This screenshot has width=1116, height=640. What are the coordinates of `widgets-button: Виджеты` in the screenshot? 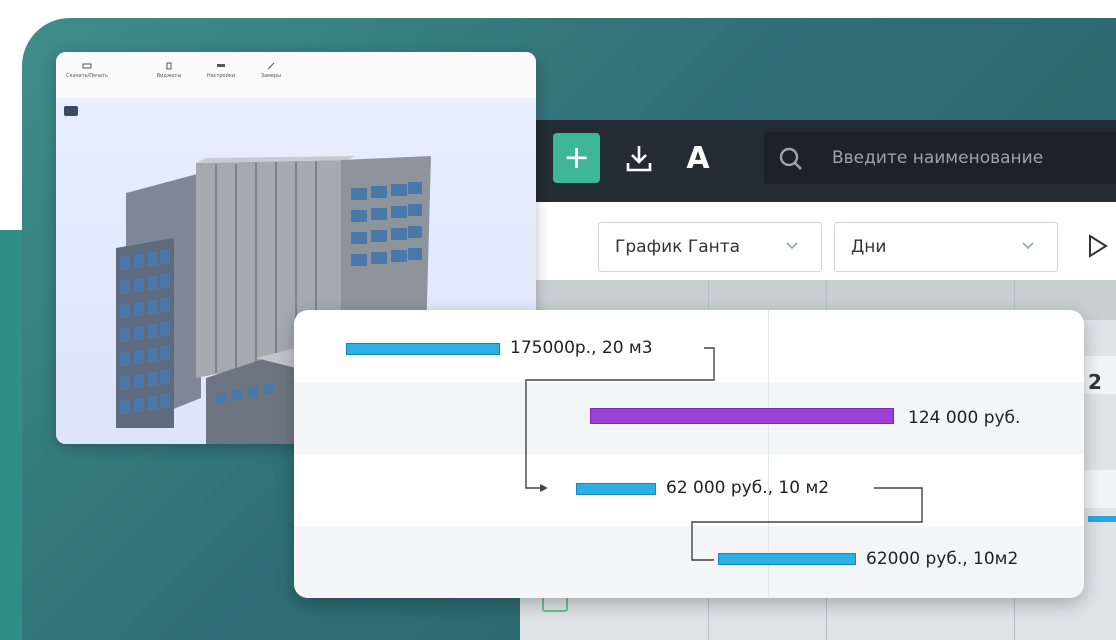 It's located at (169, 78).